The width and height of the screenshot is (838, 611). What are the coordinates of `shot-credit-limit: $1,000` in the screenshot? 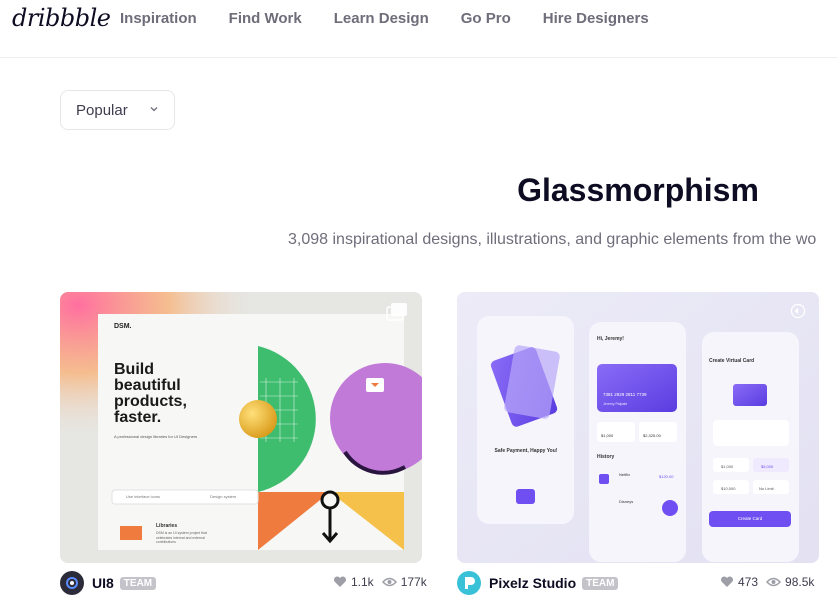 It's located at (607, 435).